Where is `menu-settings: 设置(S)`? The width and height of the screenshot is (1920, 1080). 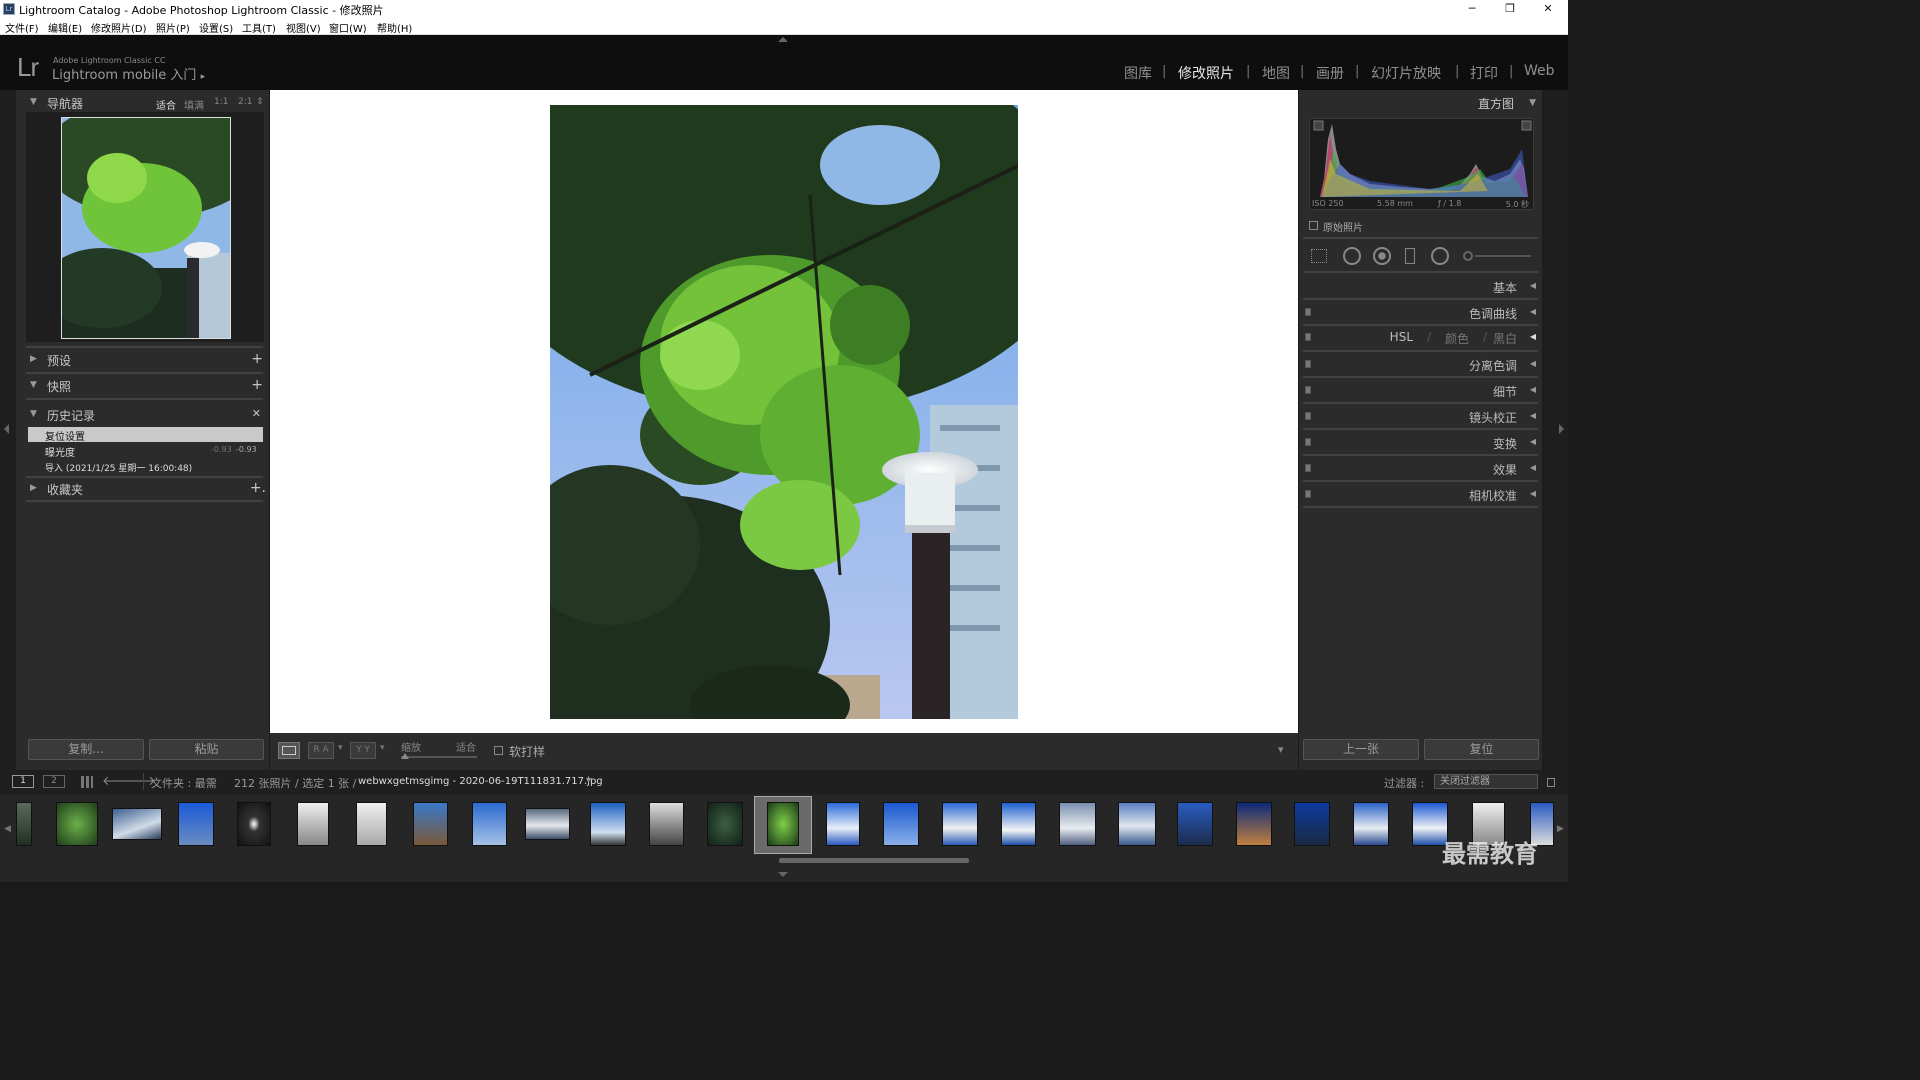
menu-settings: 设置(S) is located at coordinates (216, 27).